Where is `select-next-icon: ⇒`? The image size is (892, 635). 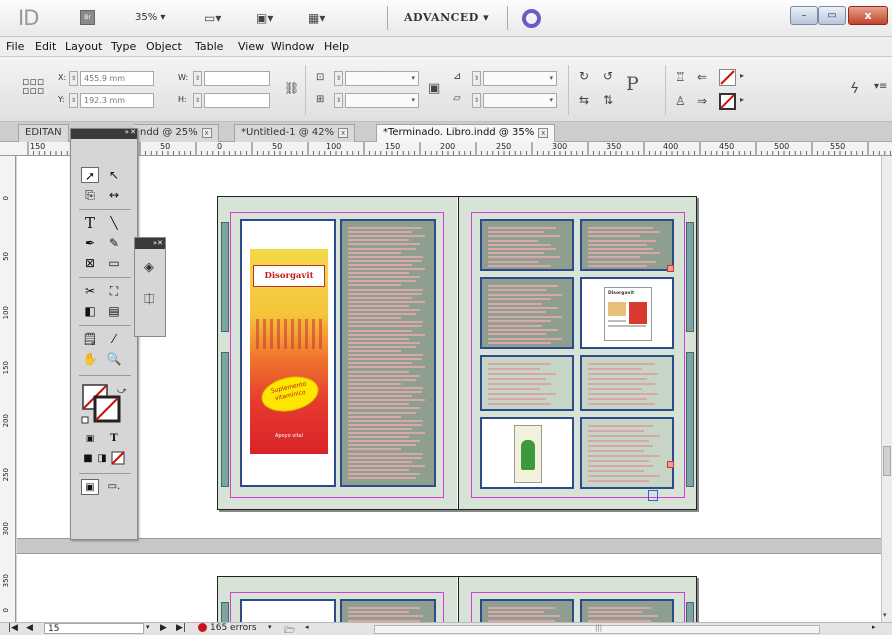 select-next-icon: ⇒ is located at coordinates (702, 101).